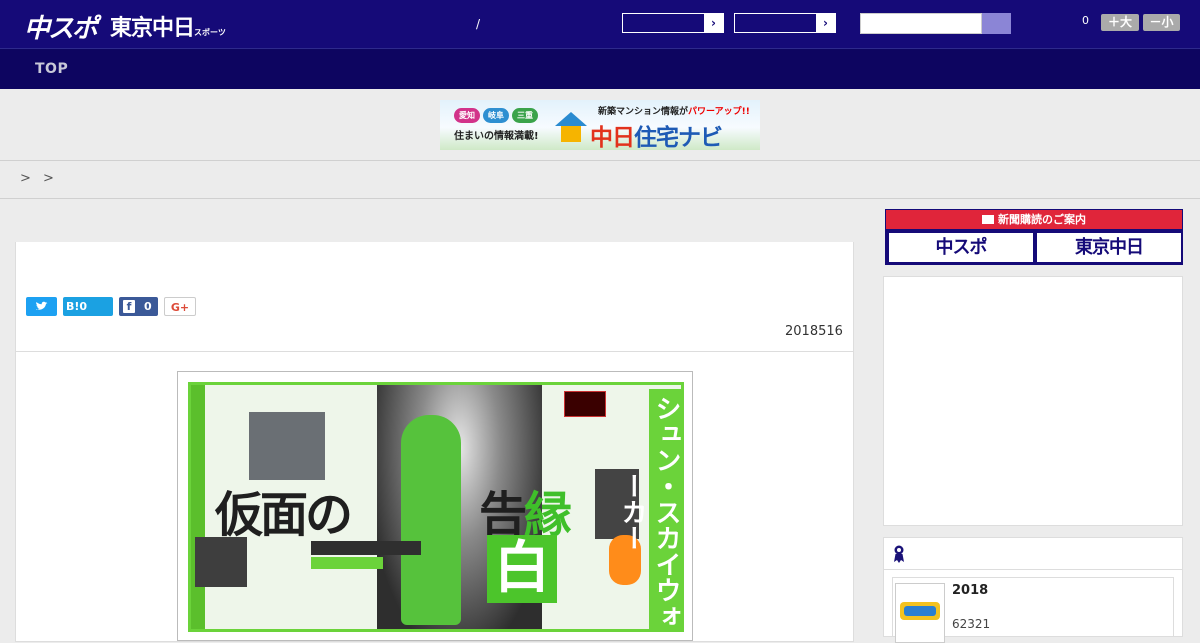 The image size is (1200, 643). What do you see at coordinates (612, 137) in the screenshot?
I see `banner-title-a: 中日` at bounding box center [612, 137].